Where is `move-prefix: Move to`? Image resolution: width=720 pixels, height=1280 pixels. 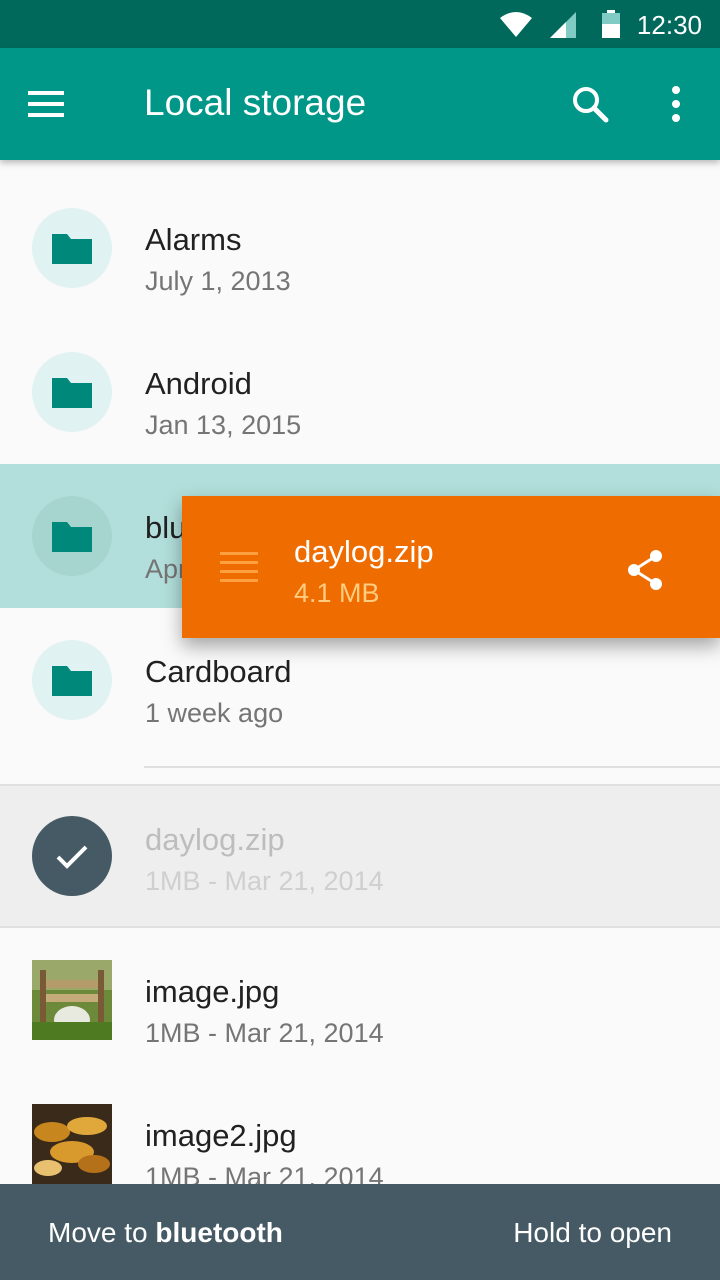
move-prefix: Move to is located at coordinates (102, 1232).